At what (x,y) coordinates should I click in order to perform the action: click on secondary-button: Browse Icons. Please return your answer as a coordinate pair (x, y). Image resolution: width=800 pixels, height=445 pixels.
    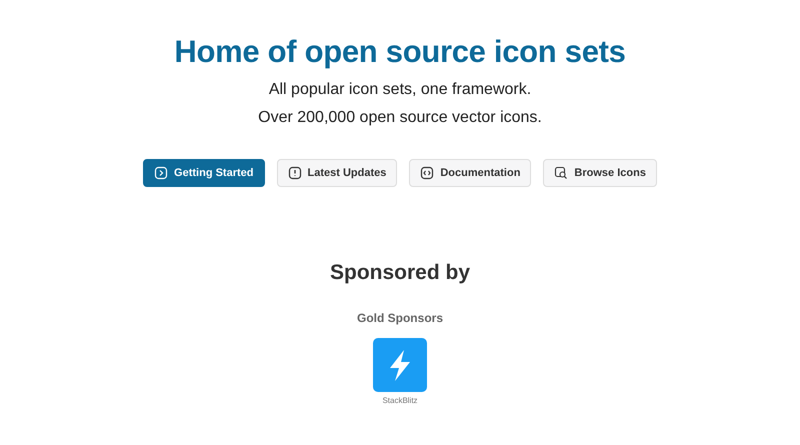
    Looking at the image, I should click on (600, 173).